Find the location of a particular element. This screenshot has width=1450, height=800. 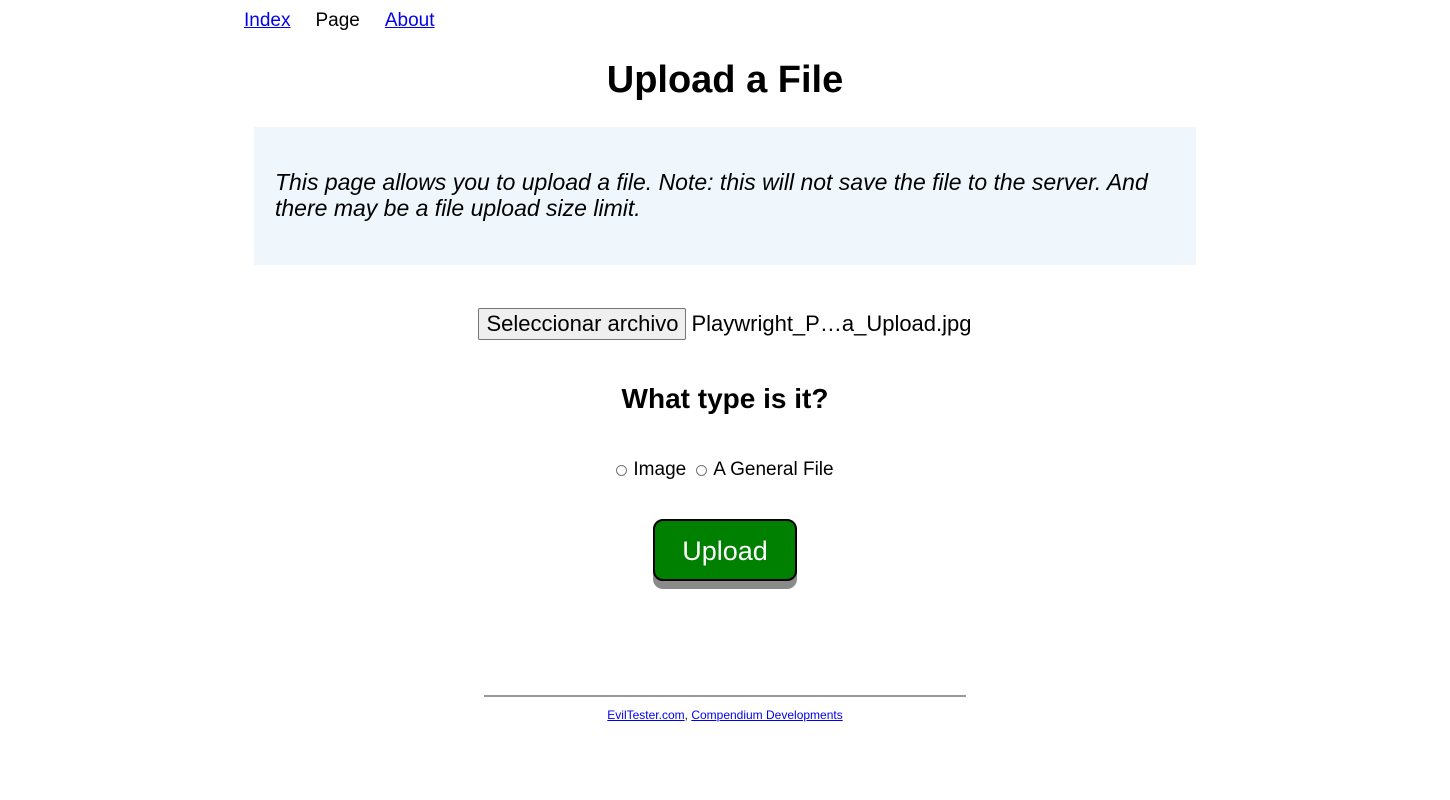

type-options: Image A General File is located at coordinates (725, 470).